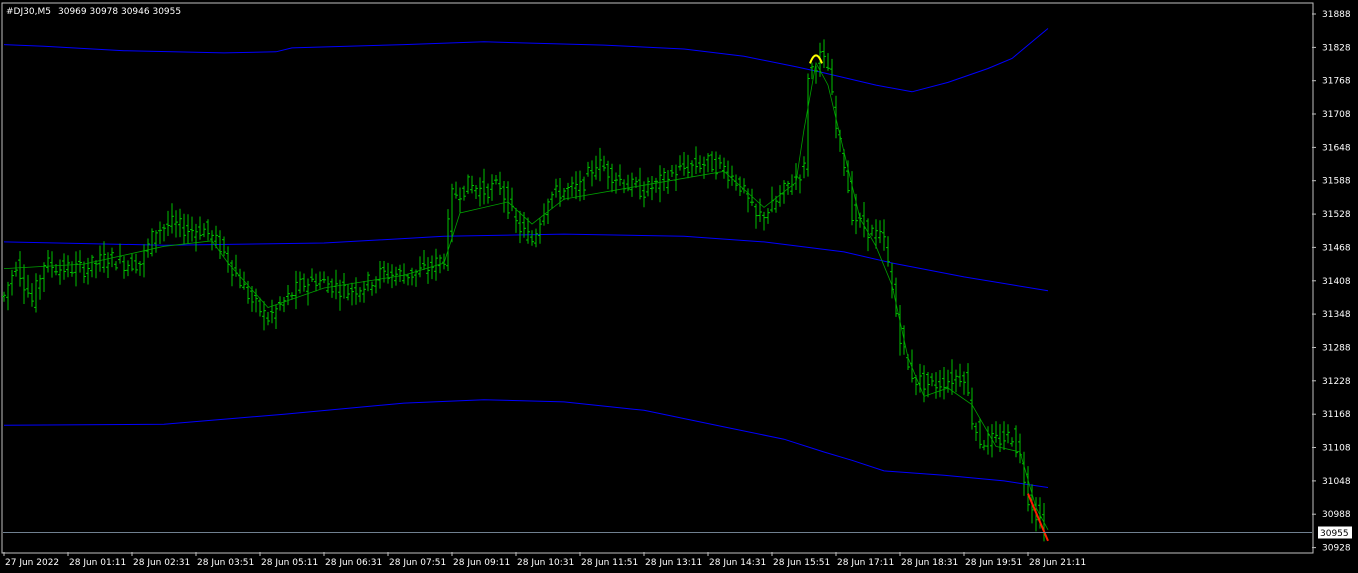 Image resolution: width=1358 pixels, height=573 pixels. I want to click on y-tick-label: 31168, so click(1336, 415).